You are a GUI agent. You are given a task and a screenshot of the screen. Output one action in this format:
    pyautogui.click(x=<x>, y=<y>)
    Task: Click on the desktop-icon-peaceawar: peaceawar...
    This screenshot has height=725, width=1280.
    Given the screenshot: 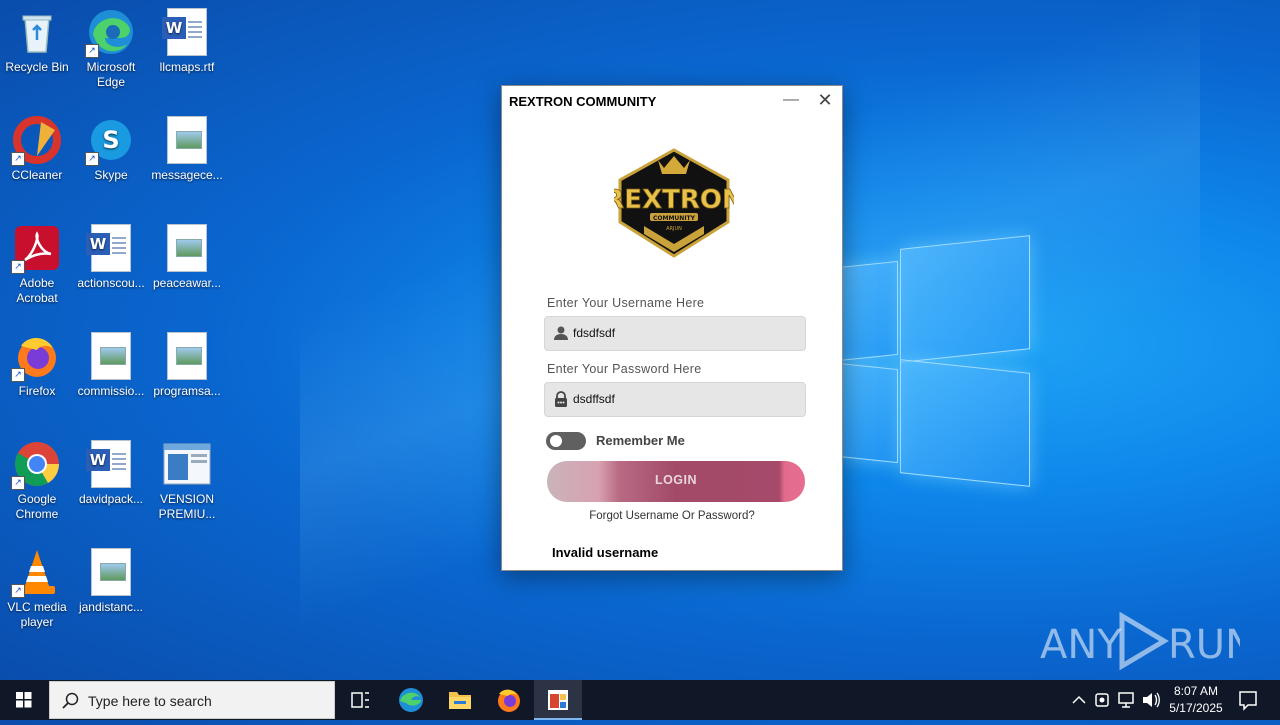 What is the action you would take?
    pyautogui.click(x=187, y=257)
    